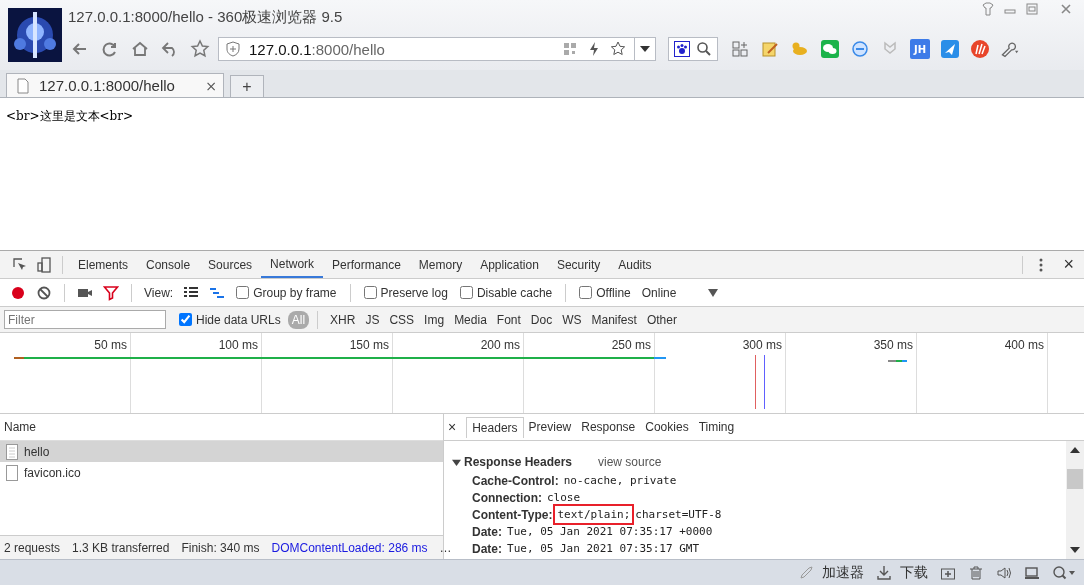 Image resolution: width=1084 pixels, height=585 pixels. Describe the element at coordinates (1075, 500) in the screenshot. I see `scrollbar` at that location.